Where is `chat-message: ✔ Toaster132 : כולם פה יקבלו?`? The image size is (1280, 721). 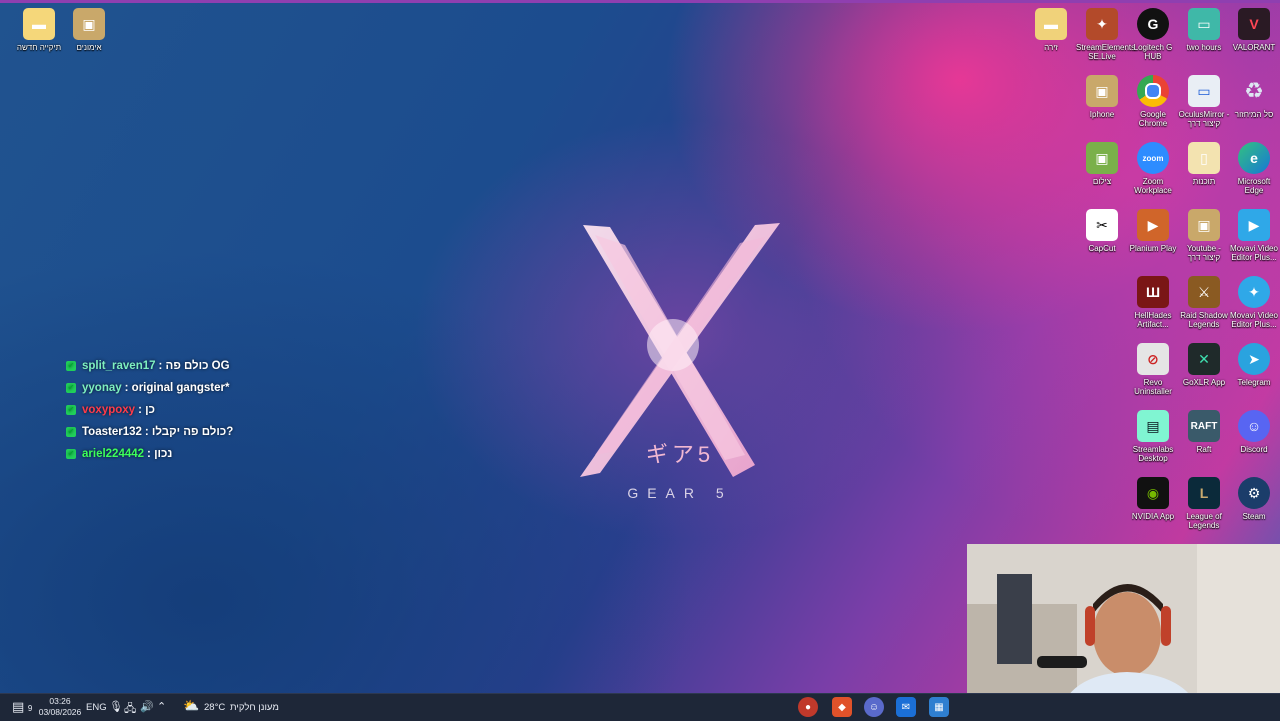 chat-message: ✔ Toaster132 : כולם פה יקבלו? is located at coordinates (196, 432).